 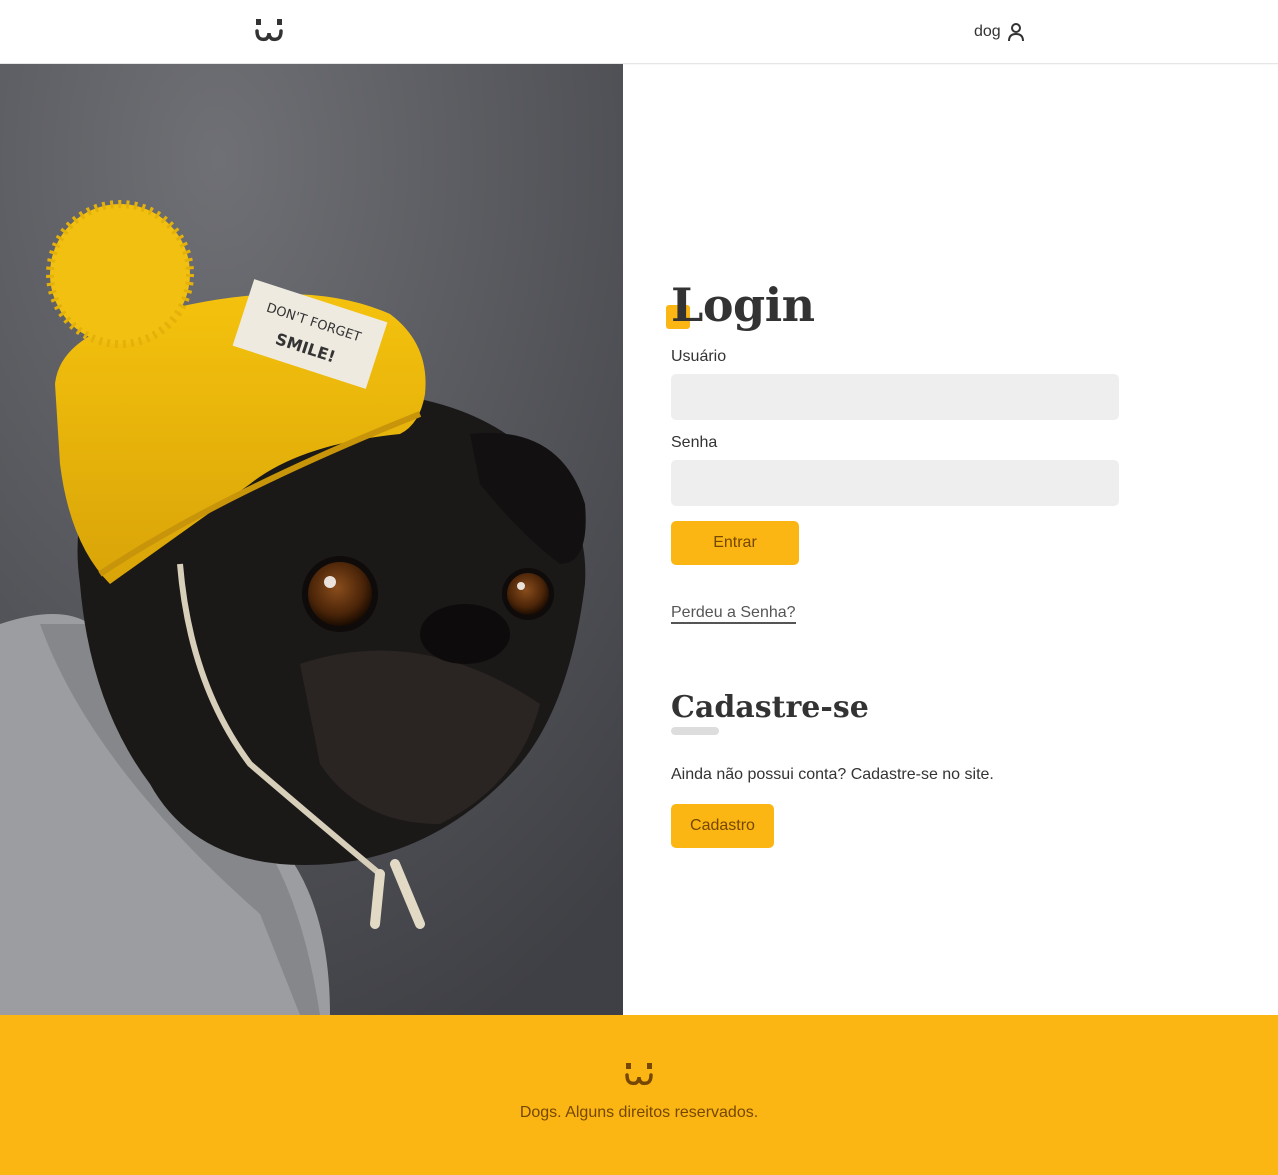 I want to click on login-title: Login, so click(x=743, y=305).